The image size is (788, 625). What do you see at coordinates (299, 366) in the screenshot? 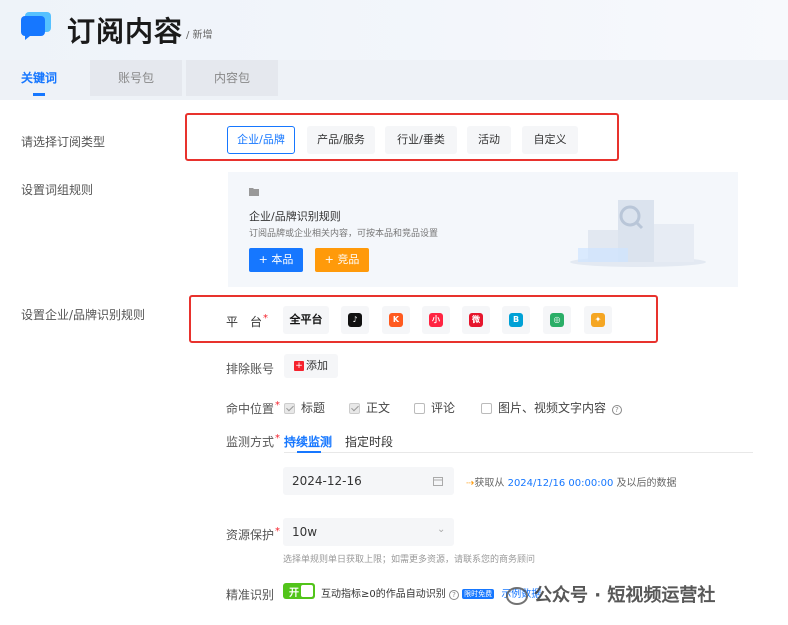
I see `plus-icon: +` at bounding box center [299, 366].